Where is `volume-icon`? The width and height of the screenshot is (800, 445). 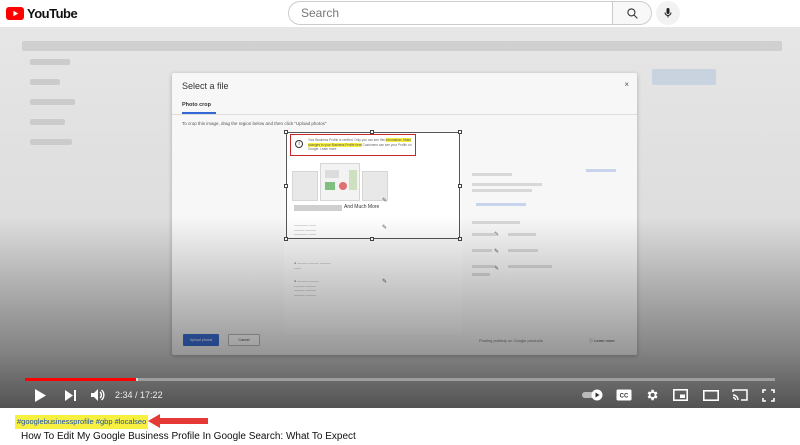 volume-icon is located at coordinates (98, 395).